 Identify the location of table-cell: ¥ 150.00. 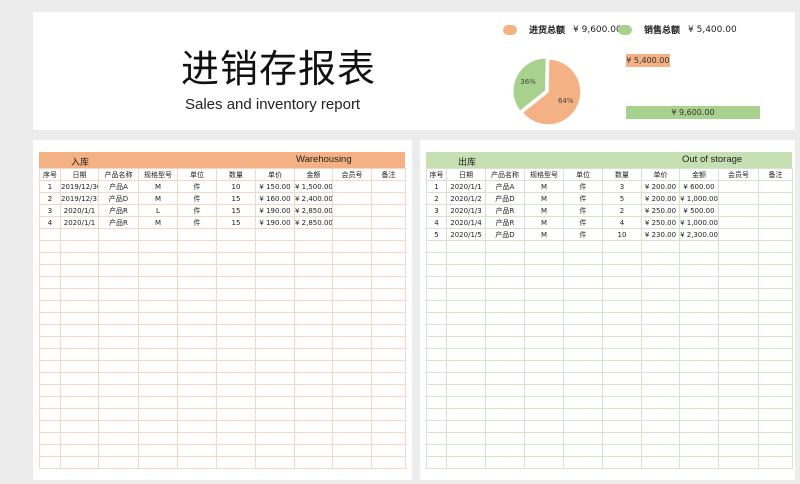
(275, 186).